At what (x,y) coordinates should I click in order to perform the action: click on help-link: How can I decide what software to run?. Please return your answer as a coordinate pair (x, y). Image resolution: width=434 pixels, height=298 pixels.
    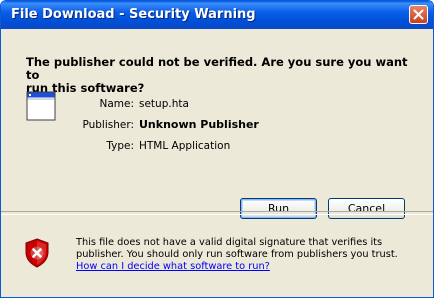
    Looking at the image, I should click on (173, 266).